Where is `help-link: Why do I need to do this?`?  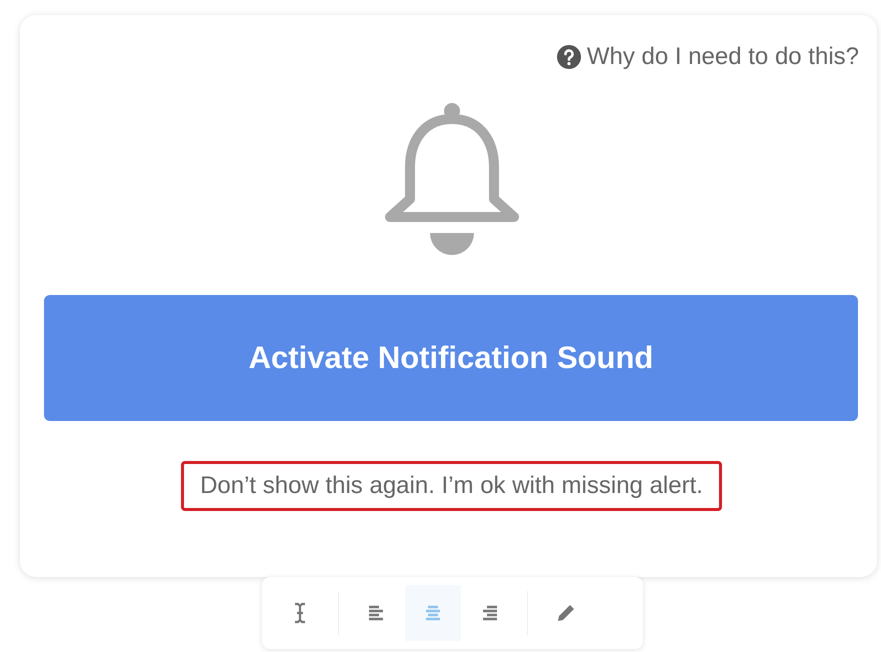
help-link: Why do I need to do this? is located at coordinates (707, 57).